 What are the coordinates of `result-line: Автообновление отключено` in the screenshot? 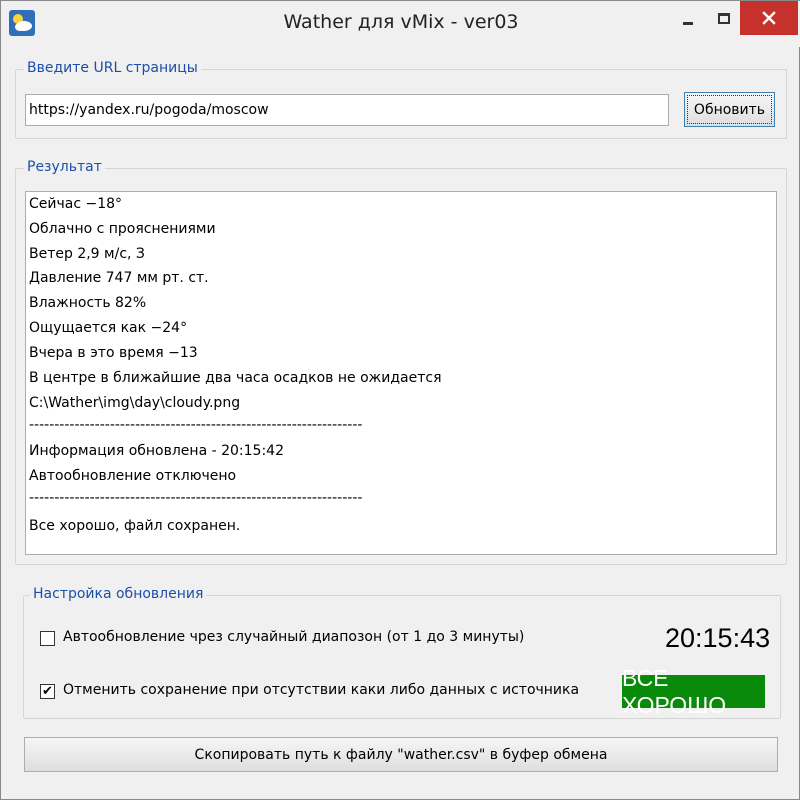 It's located at (133, 476).